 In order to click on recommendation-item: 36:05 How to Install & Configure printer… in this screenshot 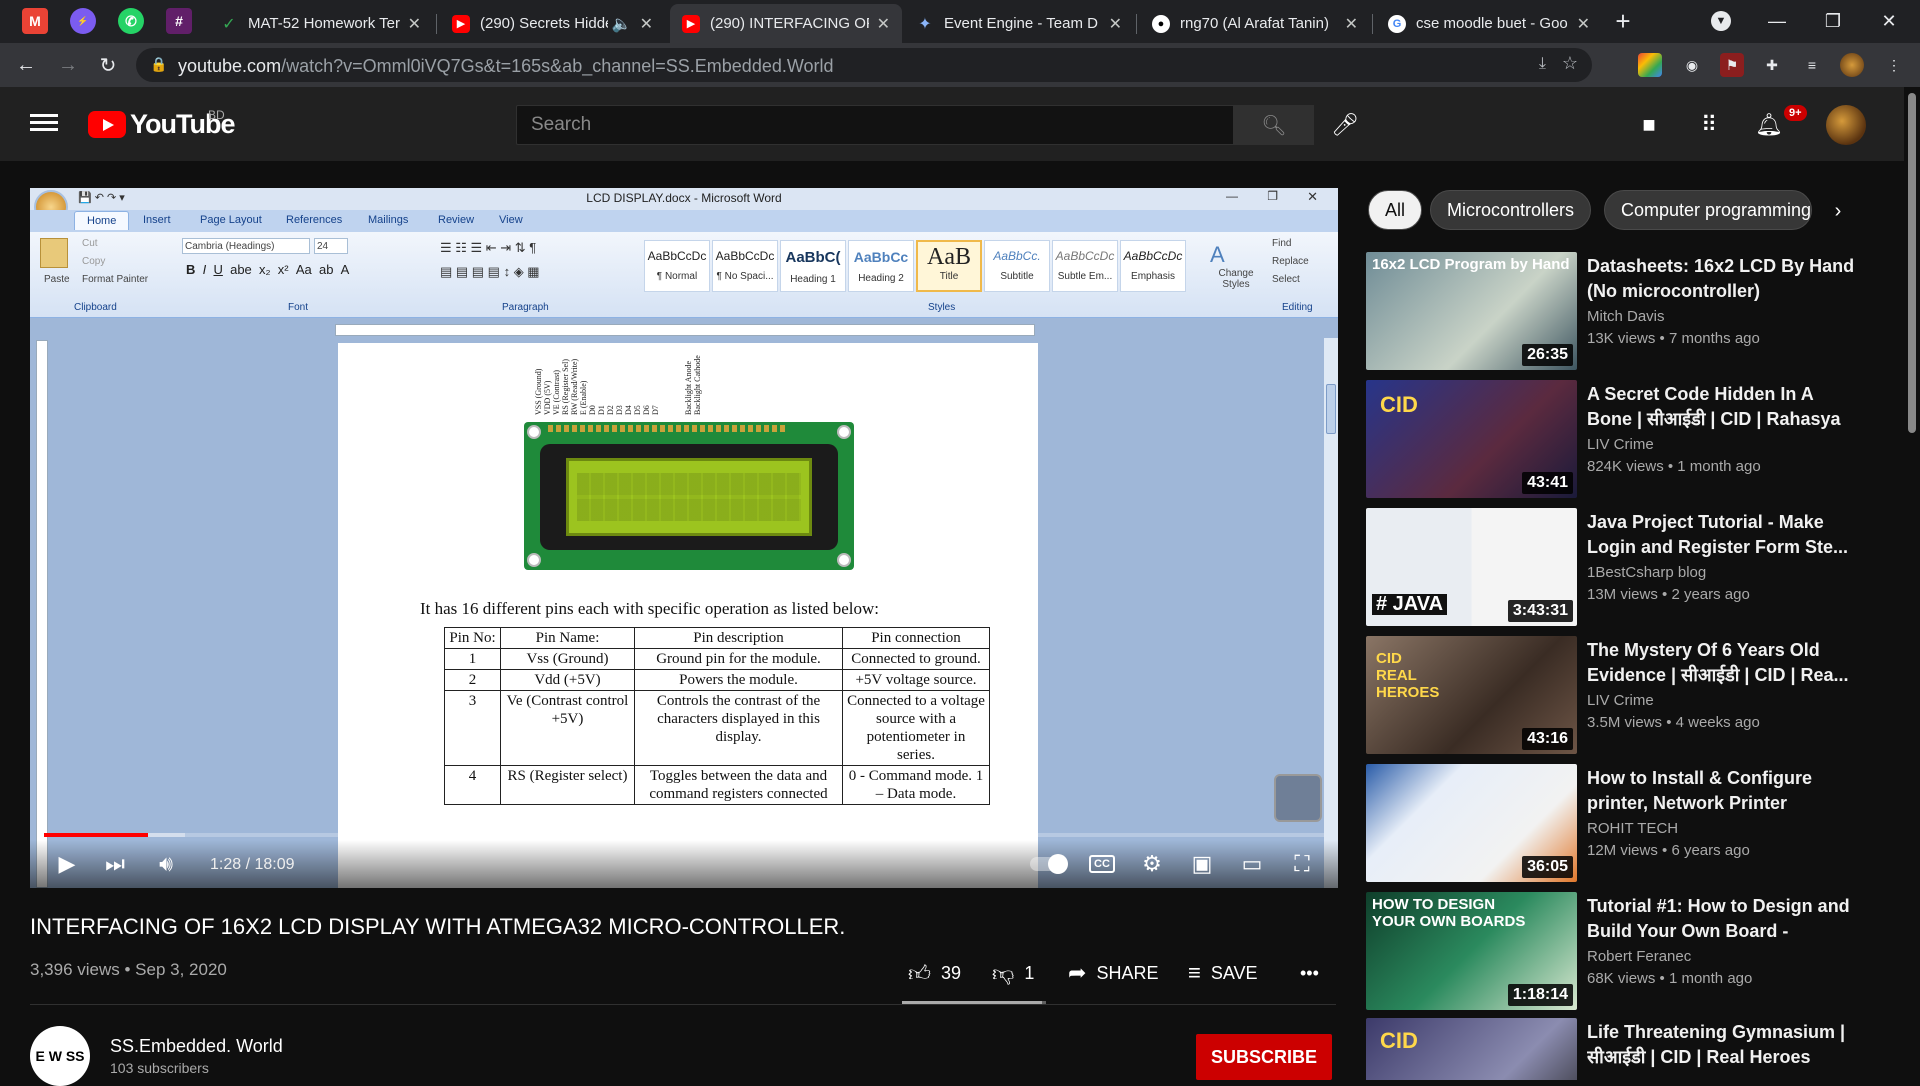, I will do `click(1631, 823)`.